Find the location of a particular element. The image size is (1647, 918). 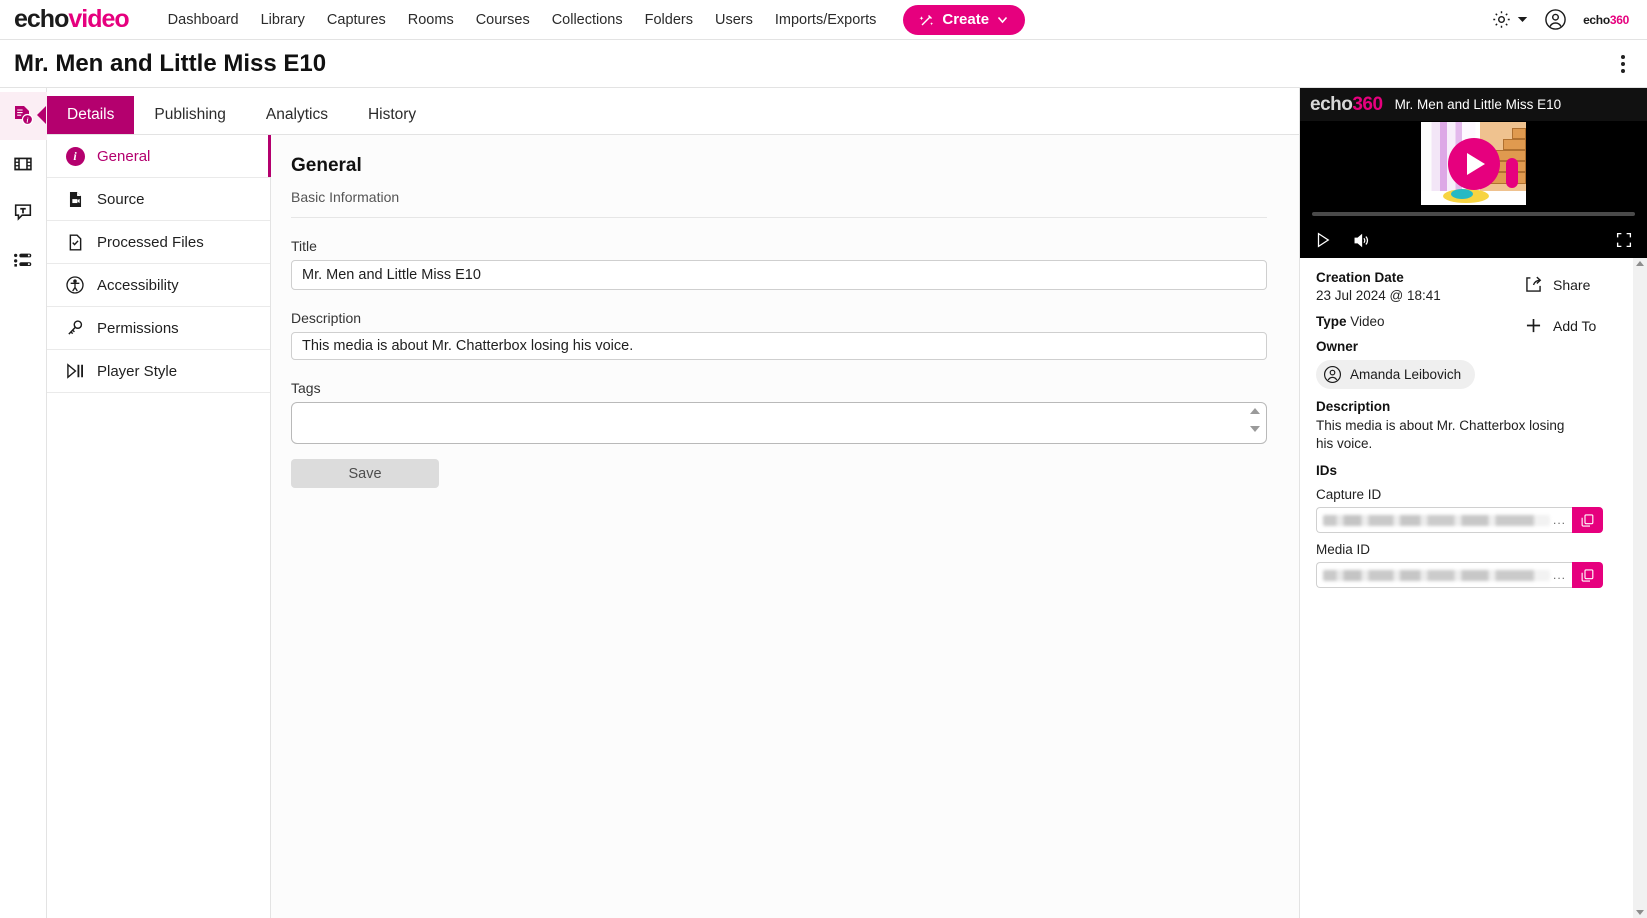

tab-history: History is located at coordinates (392, 115).